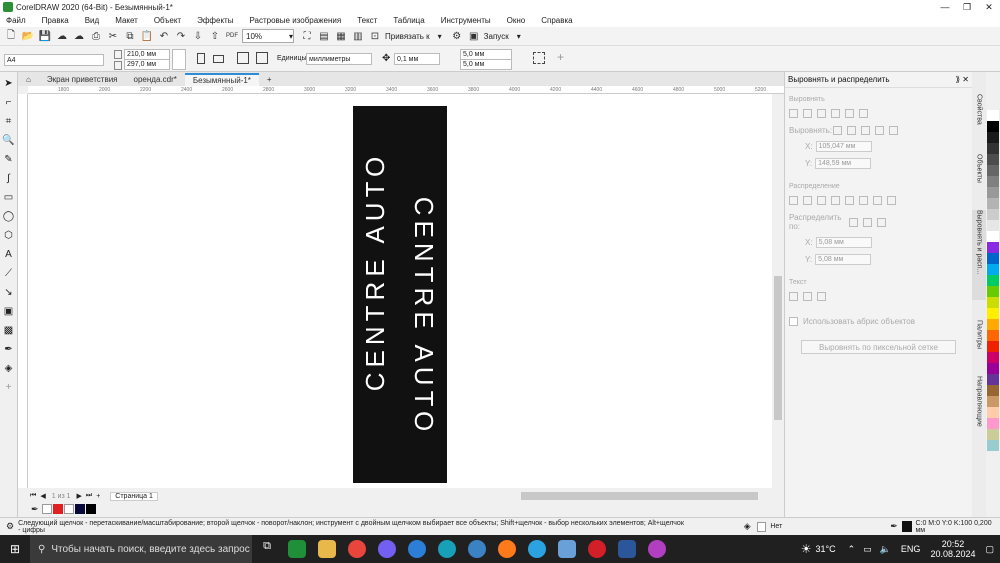 The image size is (1000, 563). I want to click on size-spinner, so click(179, 59).